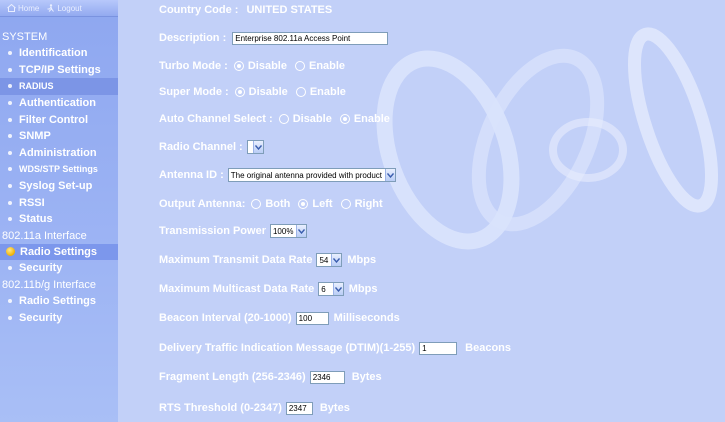  I want to click on output-antenna-left-radio, so click(303, 204).